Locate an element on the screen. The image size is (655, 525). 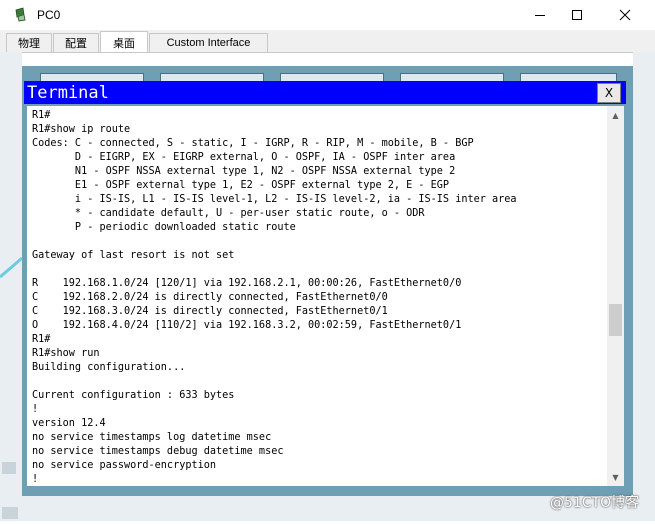
terminal-titlebar is located at coordinates (325, 92).